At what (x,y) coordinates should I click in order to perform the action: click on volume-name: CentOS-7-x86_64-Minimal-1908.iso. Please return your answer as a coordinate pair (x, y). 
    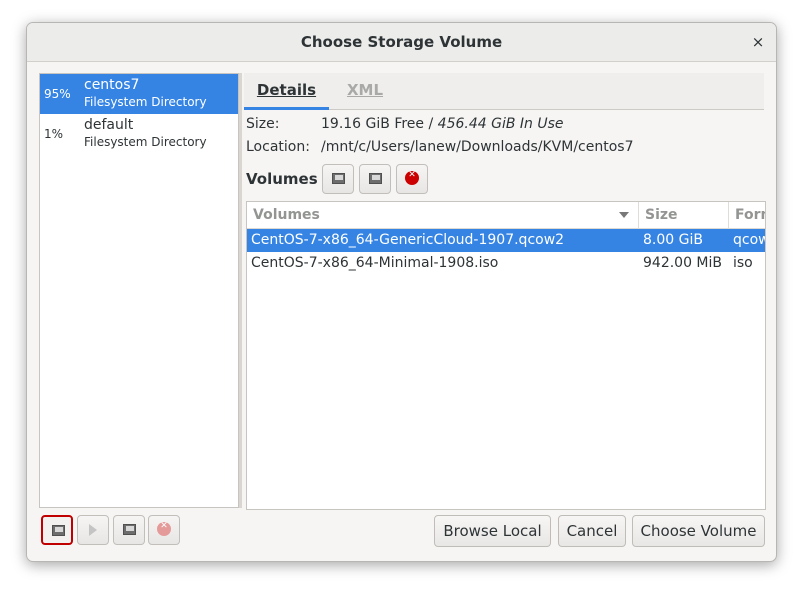
    Looking at the image, I should click on (375, 263).